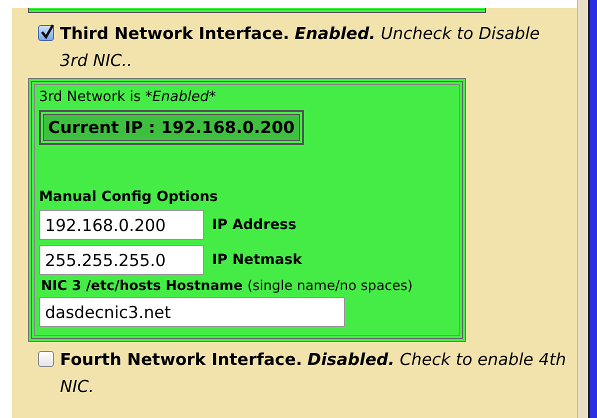  I want to click on field-label: IP Address, so click(254, 225).